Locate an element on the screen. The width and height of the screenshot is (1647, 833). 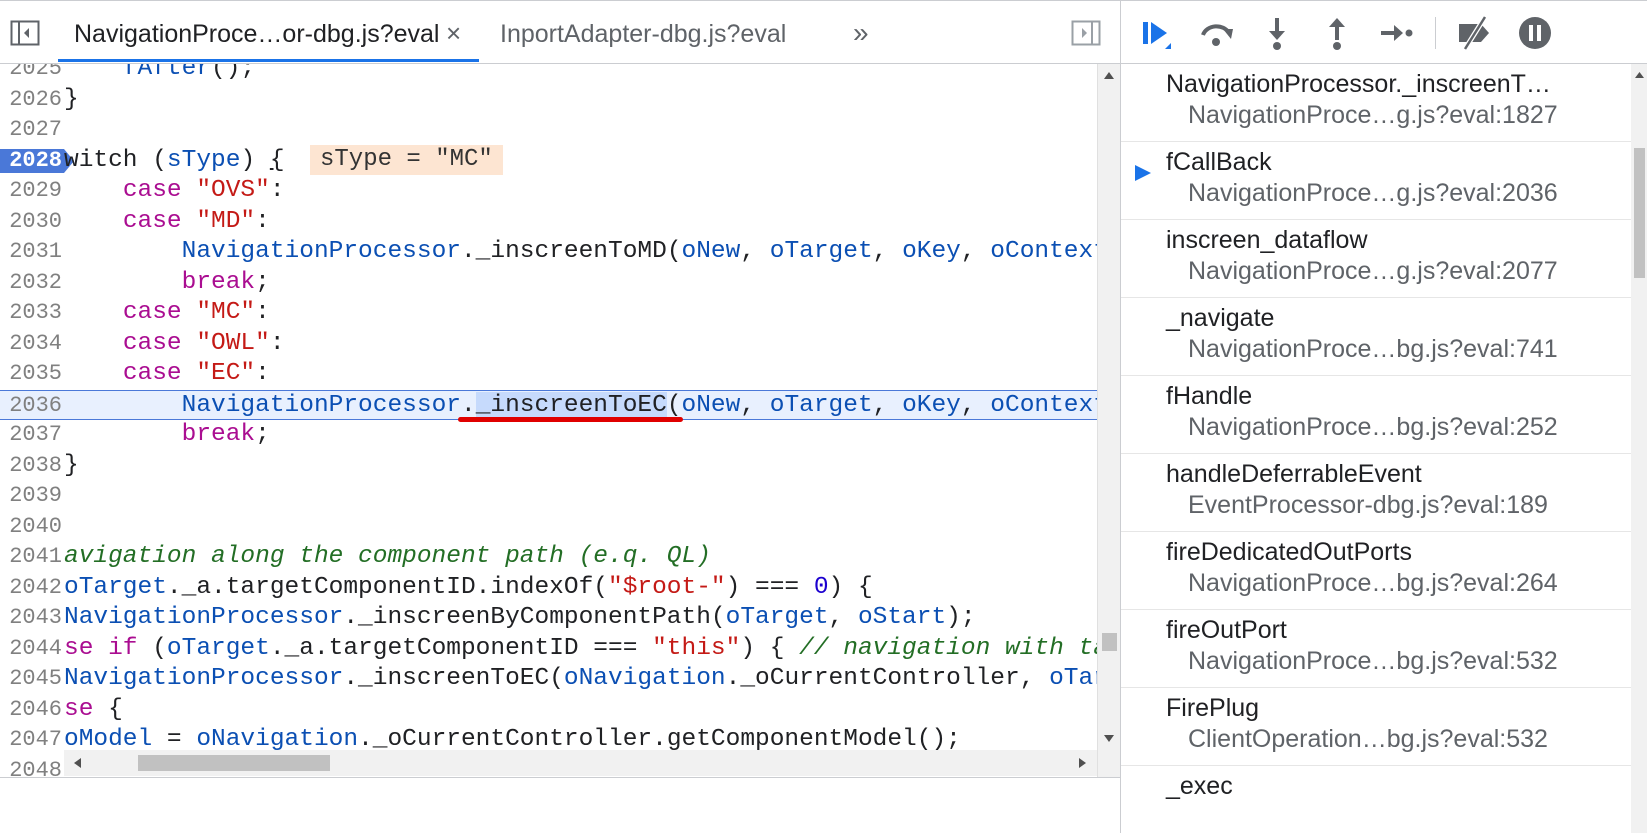
editor-vscroll-thumb is located at coordinates (1109, 642).